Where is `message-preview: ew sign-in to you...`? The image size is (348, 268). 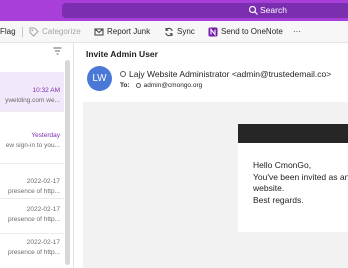 message-preview: ew sign-in to you... is located at coordinates (32, 145).